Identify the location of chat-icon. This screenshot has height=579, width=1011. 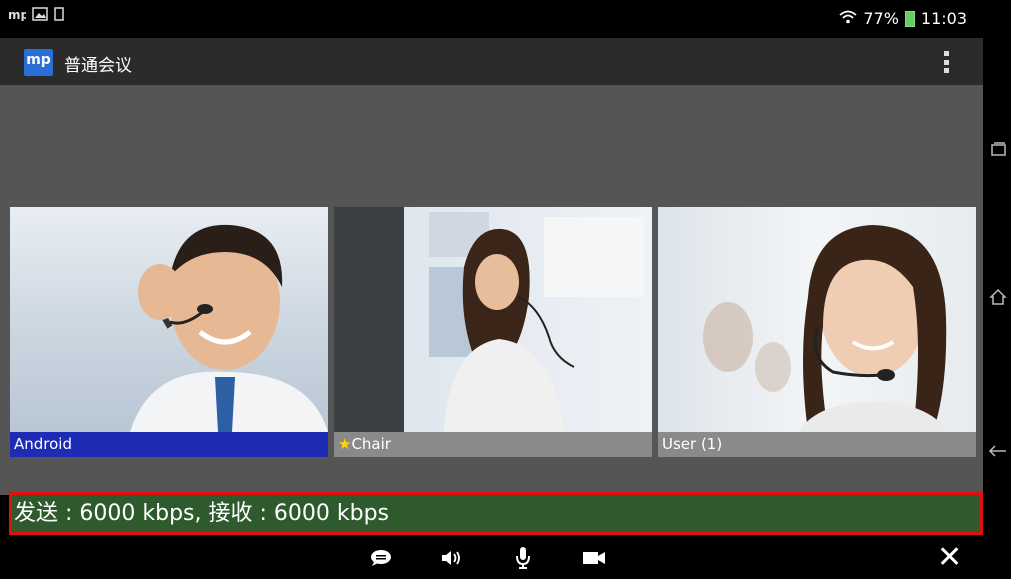
(381, 558).